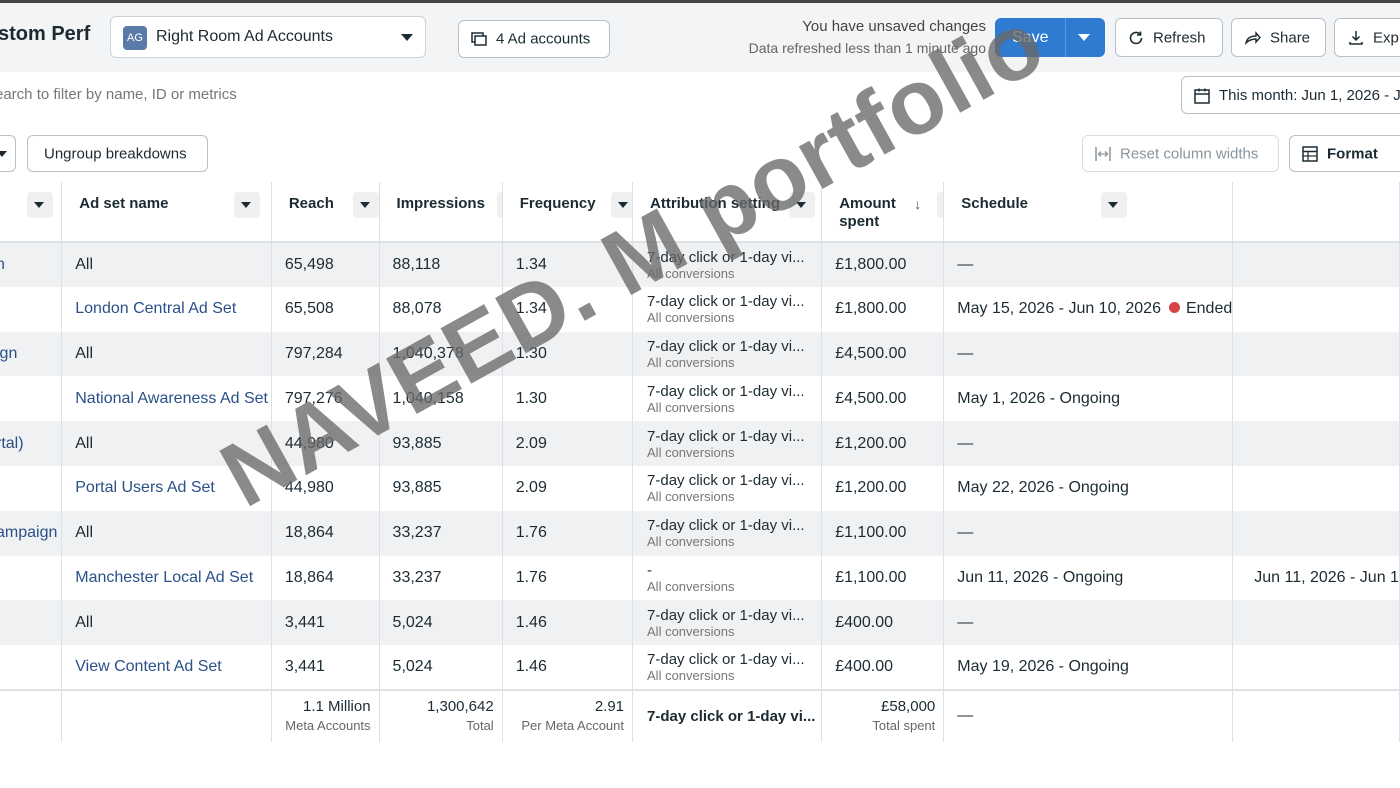 This screenshot has height=788, width=1400. I want to click on column-header-amount-spent: Amount spent ↓, so click(883, 212).